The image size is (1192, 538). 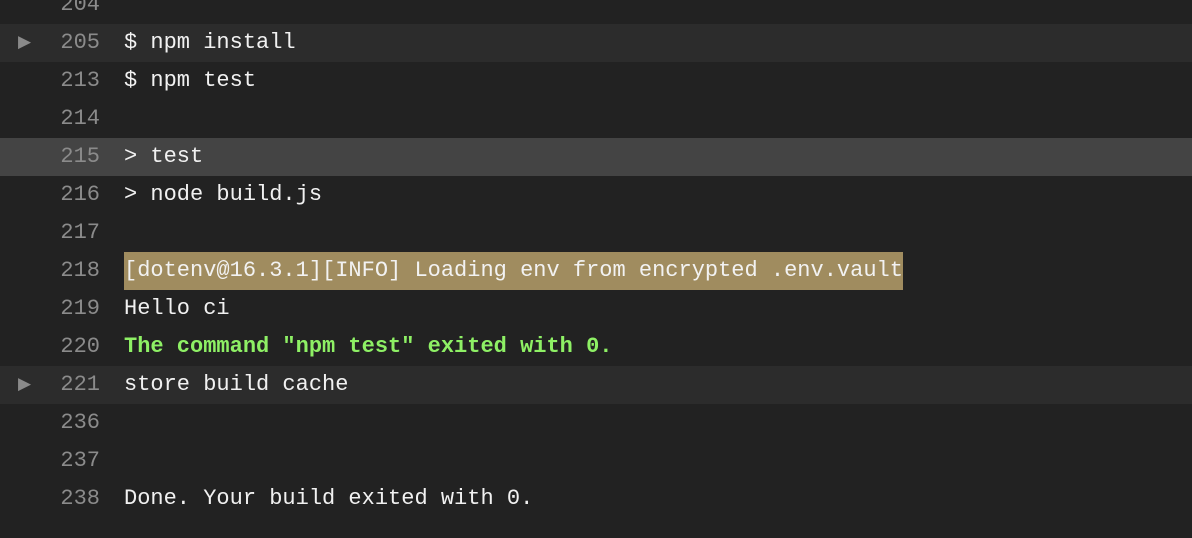 What do you see at coordinates (596, 385) in the screenshot?
I see `log-fold-row: ▶ 221 store build cache` at bounding box center [596, 385].